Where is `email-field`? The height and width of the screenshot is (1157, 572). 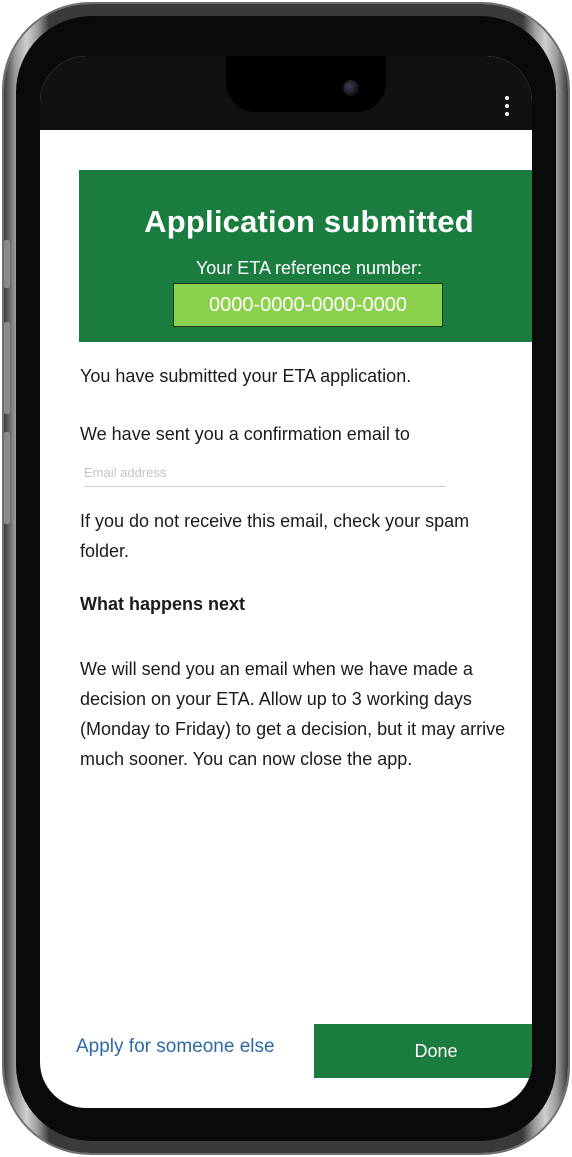
email-field is located at coordinates (265, 472).